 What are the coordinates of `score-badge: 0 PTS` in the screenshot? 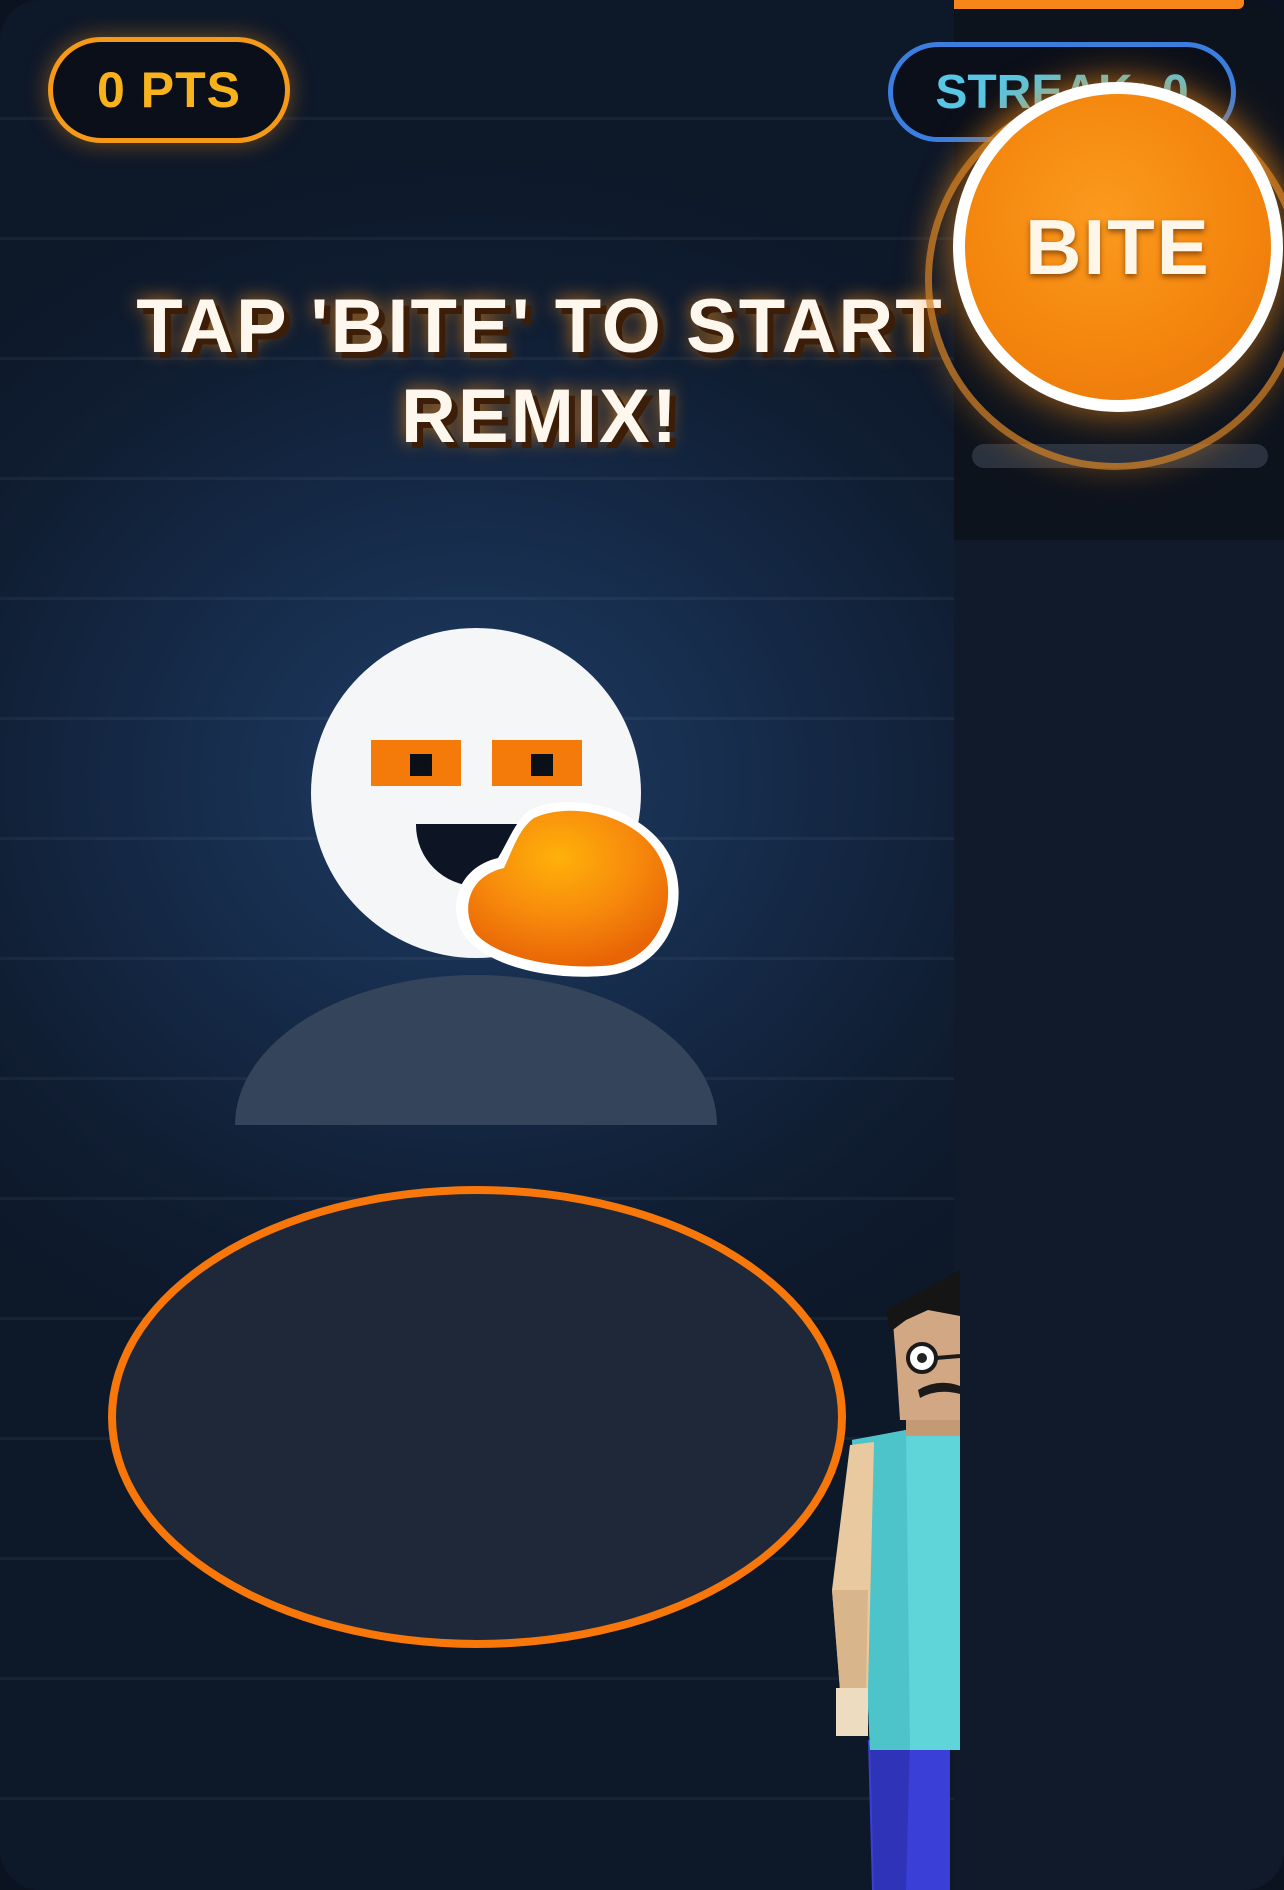 It's located at (169, 90).